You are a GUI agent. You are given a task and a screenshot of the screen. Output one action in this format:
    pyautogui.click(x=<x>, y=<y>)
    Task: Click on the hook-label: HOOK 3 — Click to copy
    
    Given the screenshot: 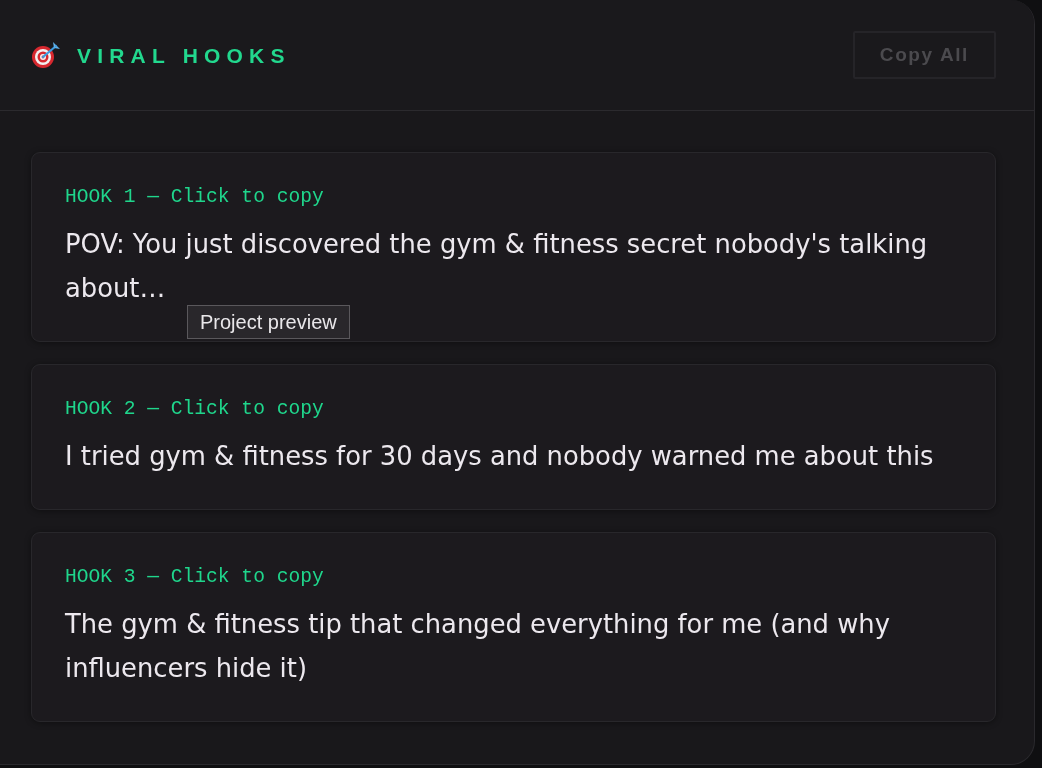 What is the action you would take?
    pyautogui.click(x=195, y=577)
    